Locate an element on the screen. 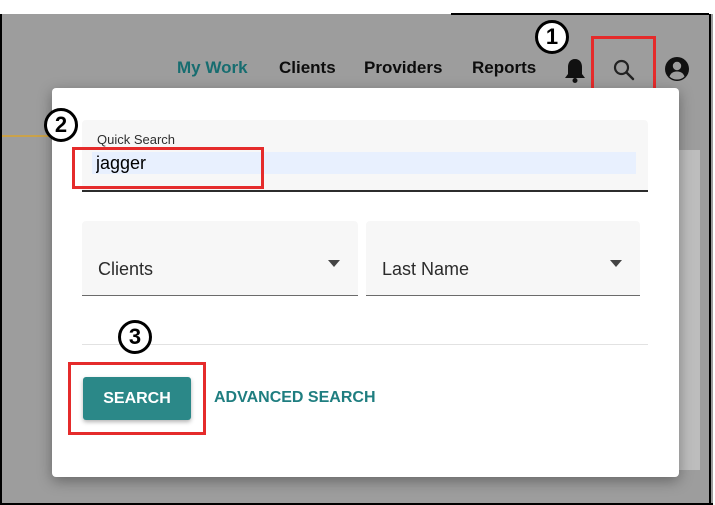  panel-divider is located at coordinates (365, 344).